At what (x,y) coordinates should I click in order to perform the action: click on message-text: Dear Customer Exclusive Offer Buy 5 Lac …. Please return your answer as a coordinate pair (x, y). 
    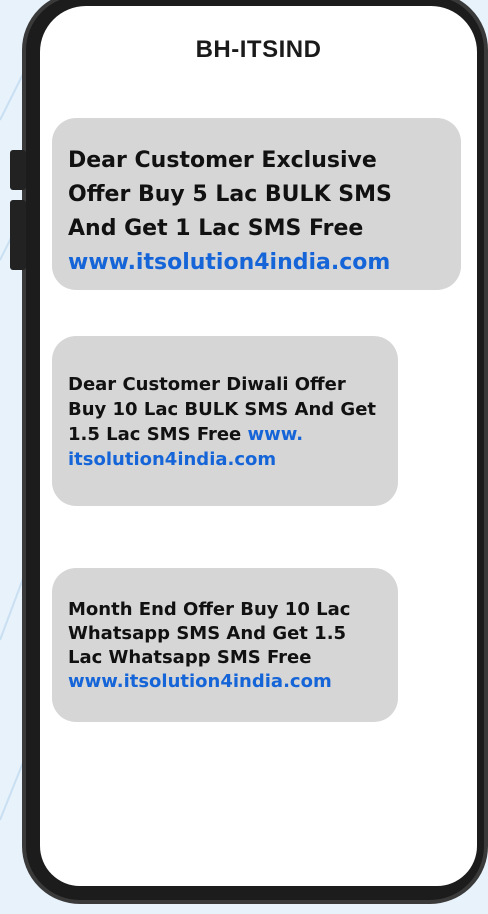
    Looking at the image, I should click on (230, 194).